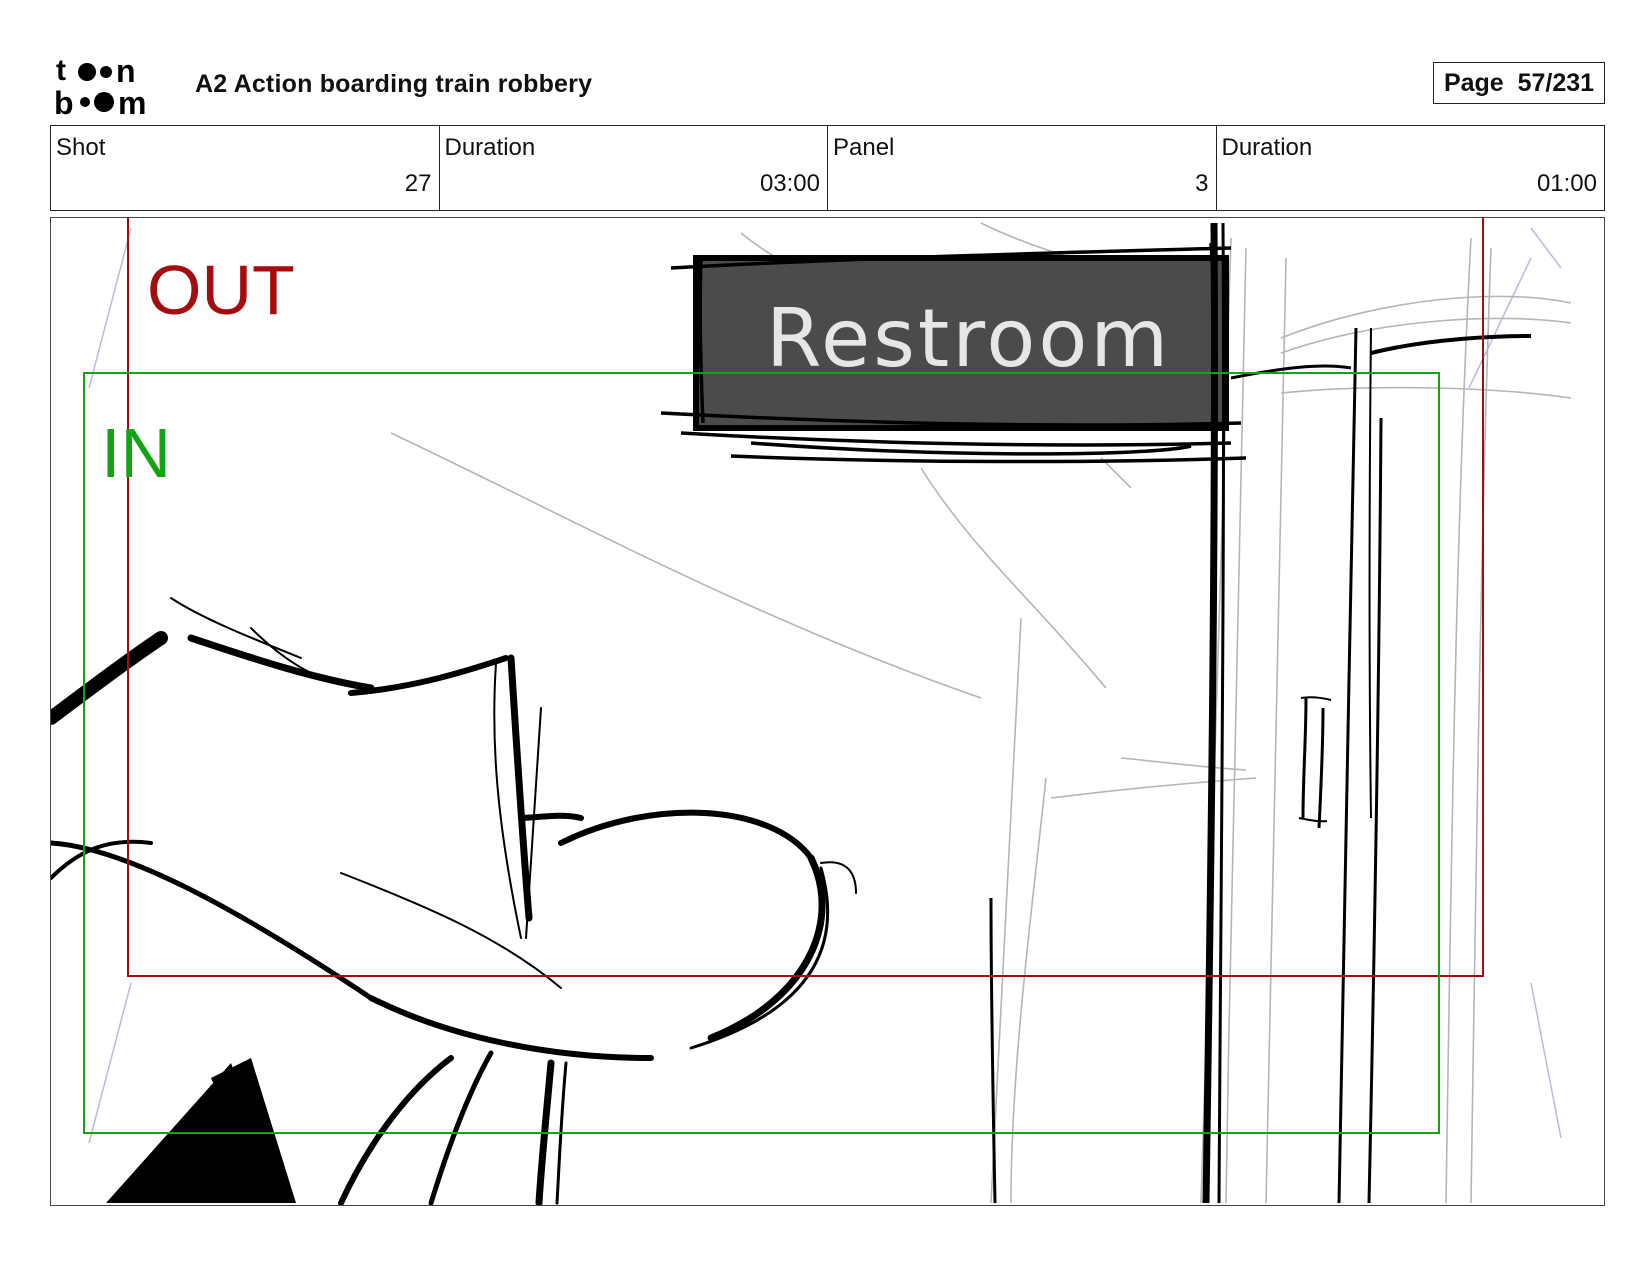  I want to click on shot-value: 27, so click(418, 183).